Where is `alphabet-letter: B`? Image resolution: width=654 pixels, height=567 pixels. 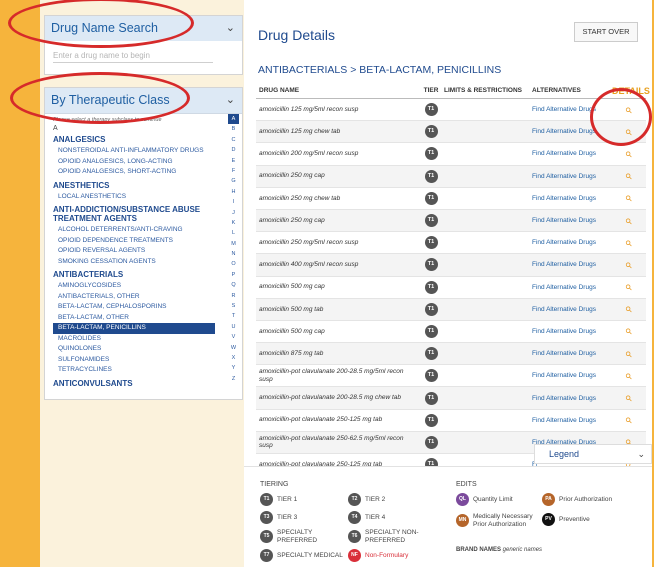 alphabet-letter: B is located at coordinates (233, 129).